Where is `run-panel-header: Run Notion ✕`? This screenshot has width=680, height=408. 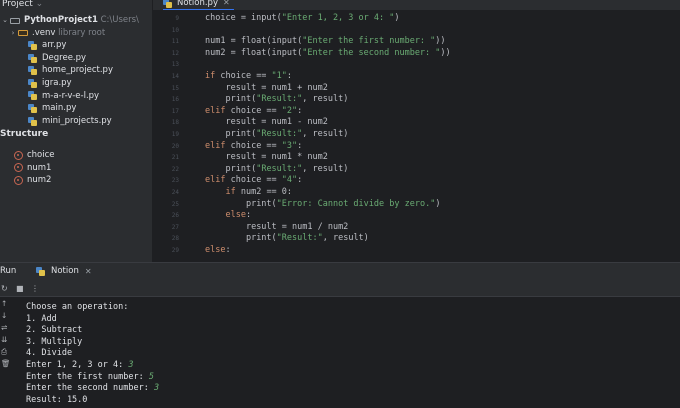 run-panel-header: Run Notion ✕ is located at coordinates (340, 271).